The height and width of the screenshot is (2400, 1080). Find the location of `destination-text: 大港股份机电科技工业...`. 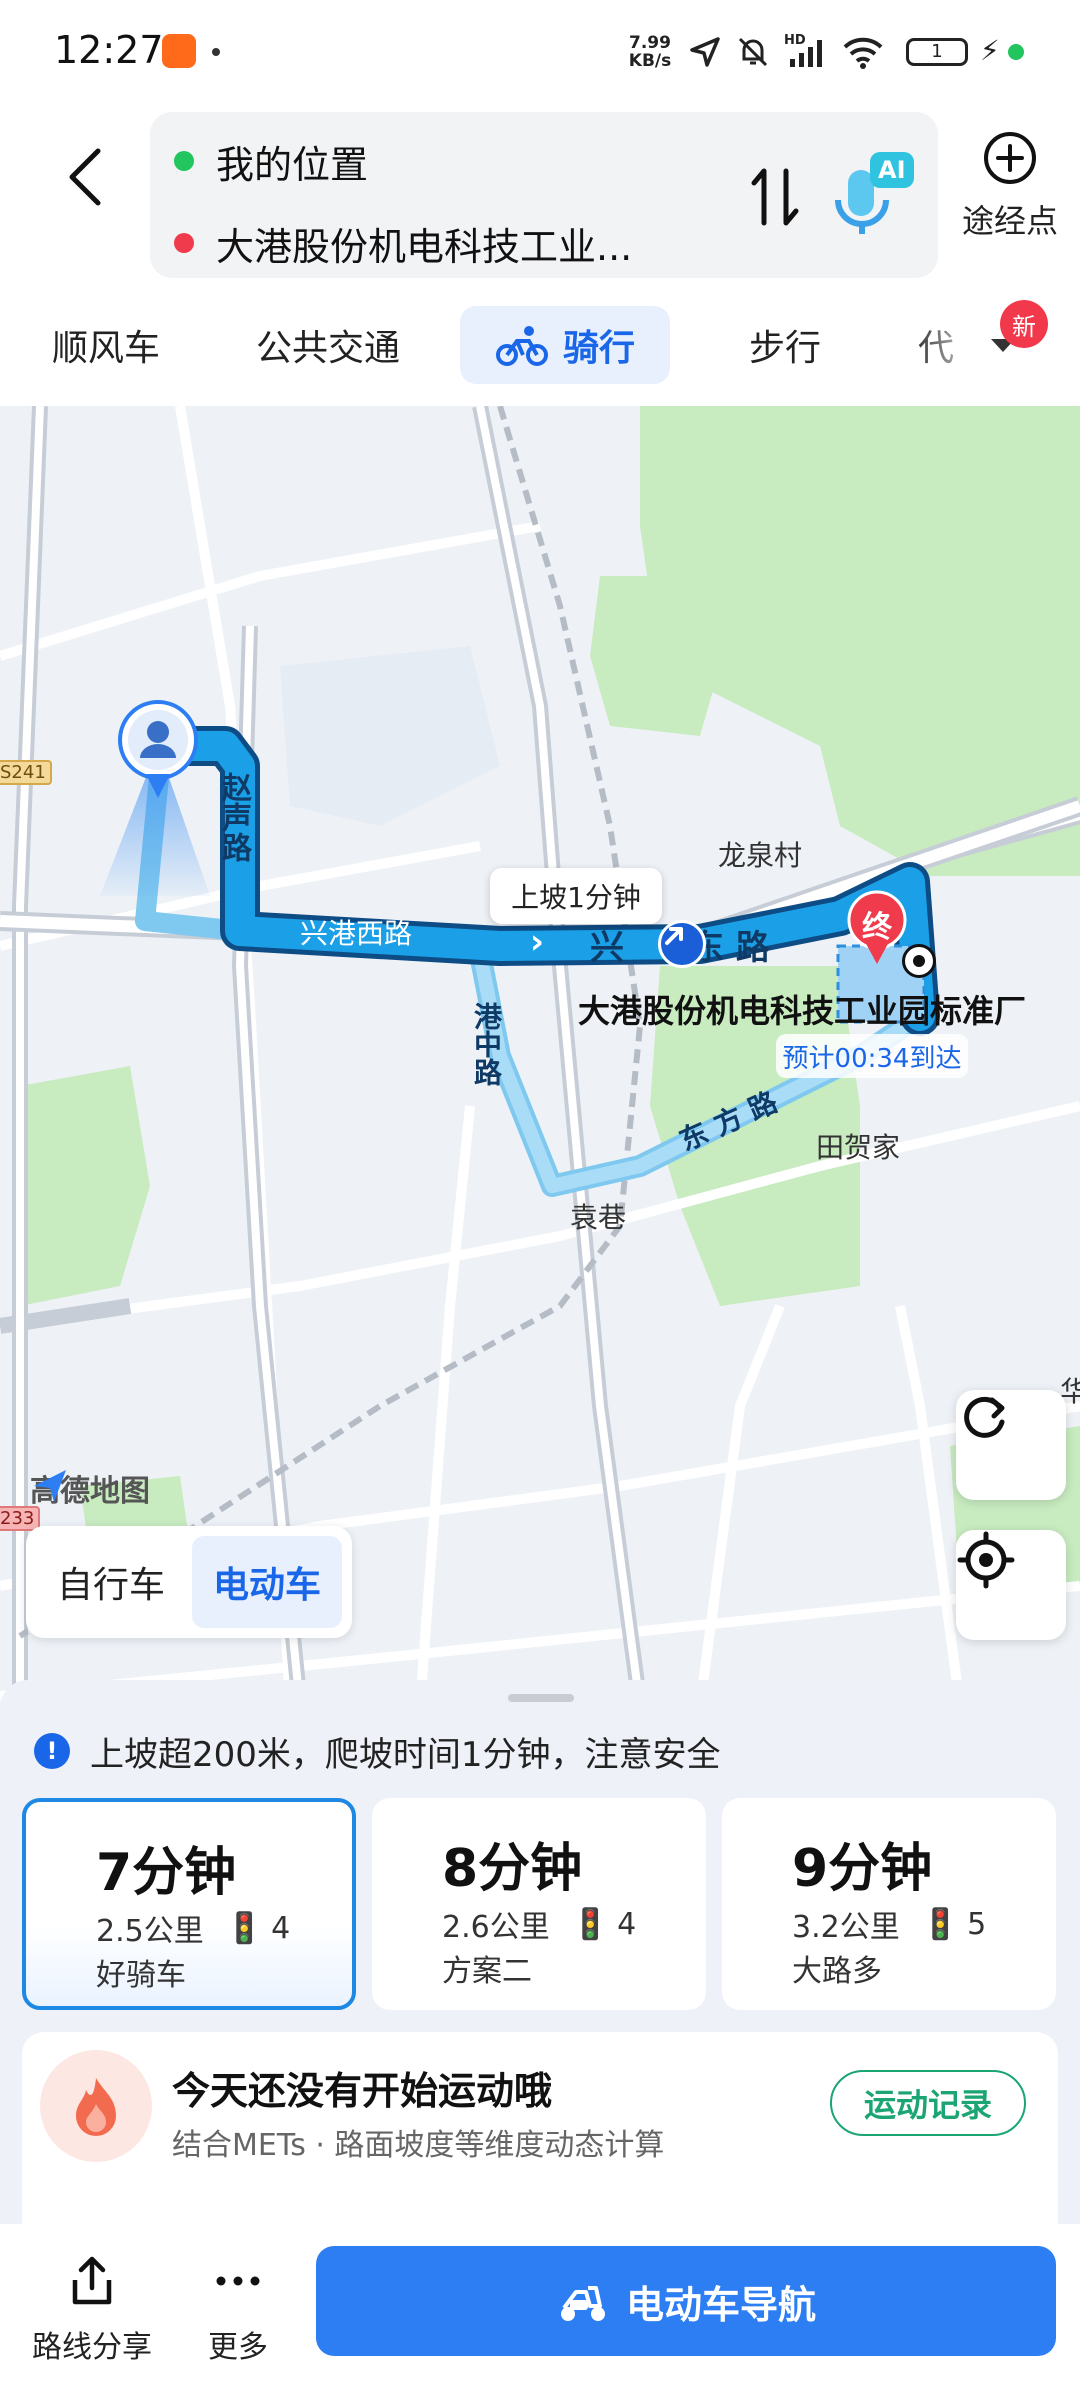

destination-text: 大港股份机电科技工业... is located at coordinates (424, 246).